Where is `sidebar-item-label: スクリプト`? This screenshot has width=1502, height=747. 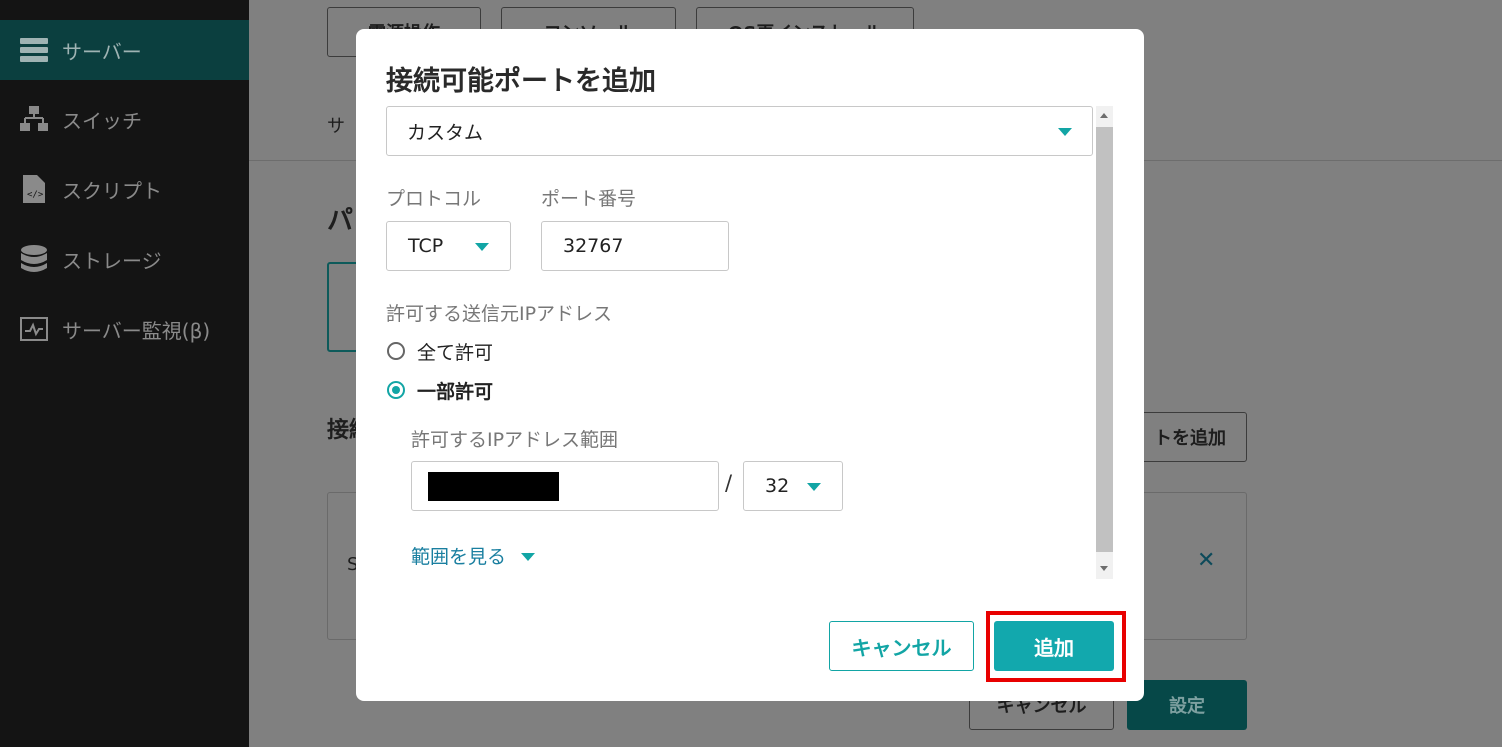
sidebar-item-label: スクリプト is located at coordinates (112, 190).